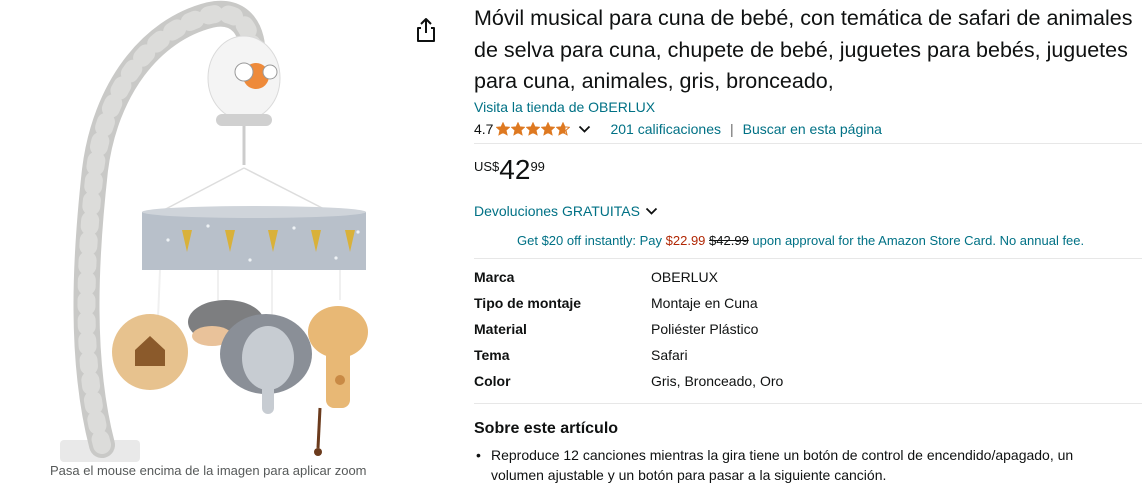 The height and width of the screenshot is (485, 1148). I want to click on promo-prefix: Get $20 off instantly: Pay, so click(590, 240).